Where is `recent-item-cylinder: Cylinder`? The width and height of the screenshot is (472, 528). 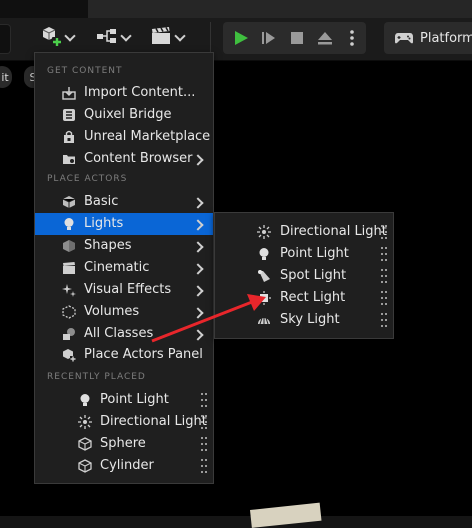 recent-item-cylinder: Cylinder is located at coordinates (124, 466).